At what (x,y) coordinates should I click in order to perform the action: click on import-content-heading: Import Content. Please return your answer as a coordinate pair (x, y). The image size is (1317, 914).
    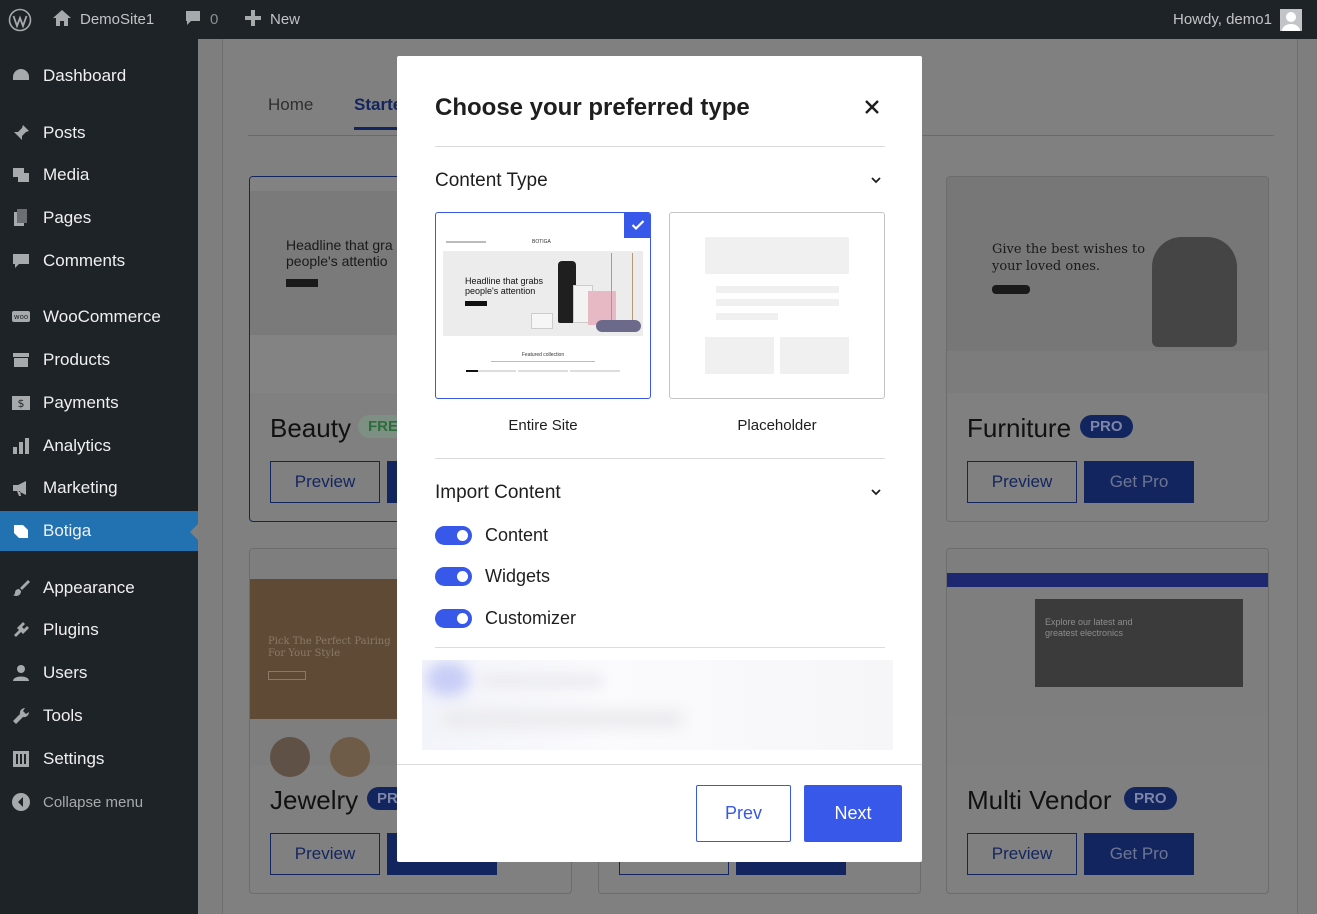
    Looking at the image, I should click on (498, 492).